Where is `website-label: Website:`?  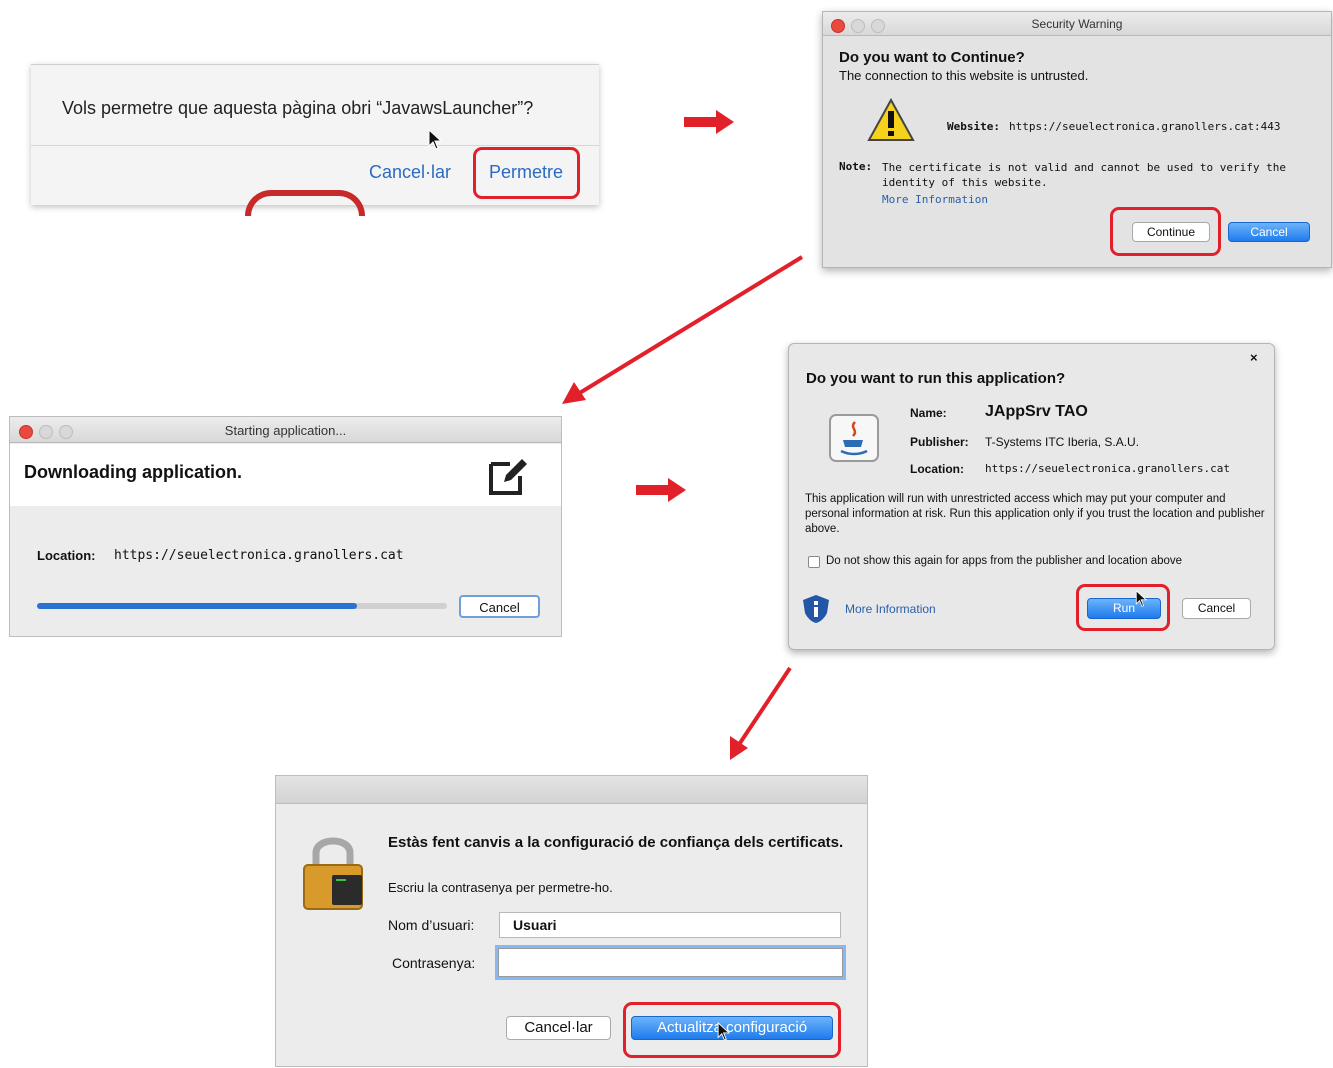 website-label: Website: is located at coordinates (973, 126).